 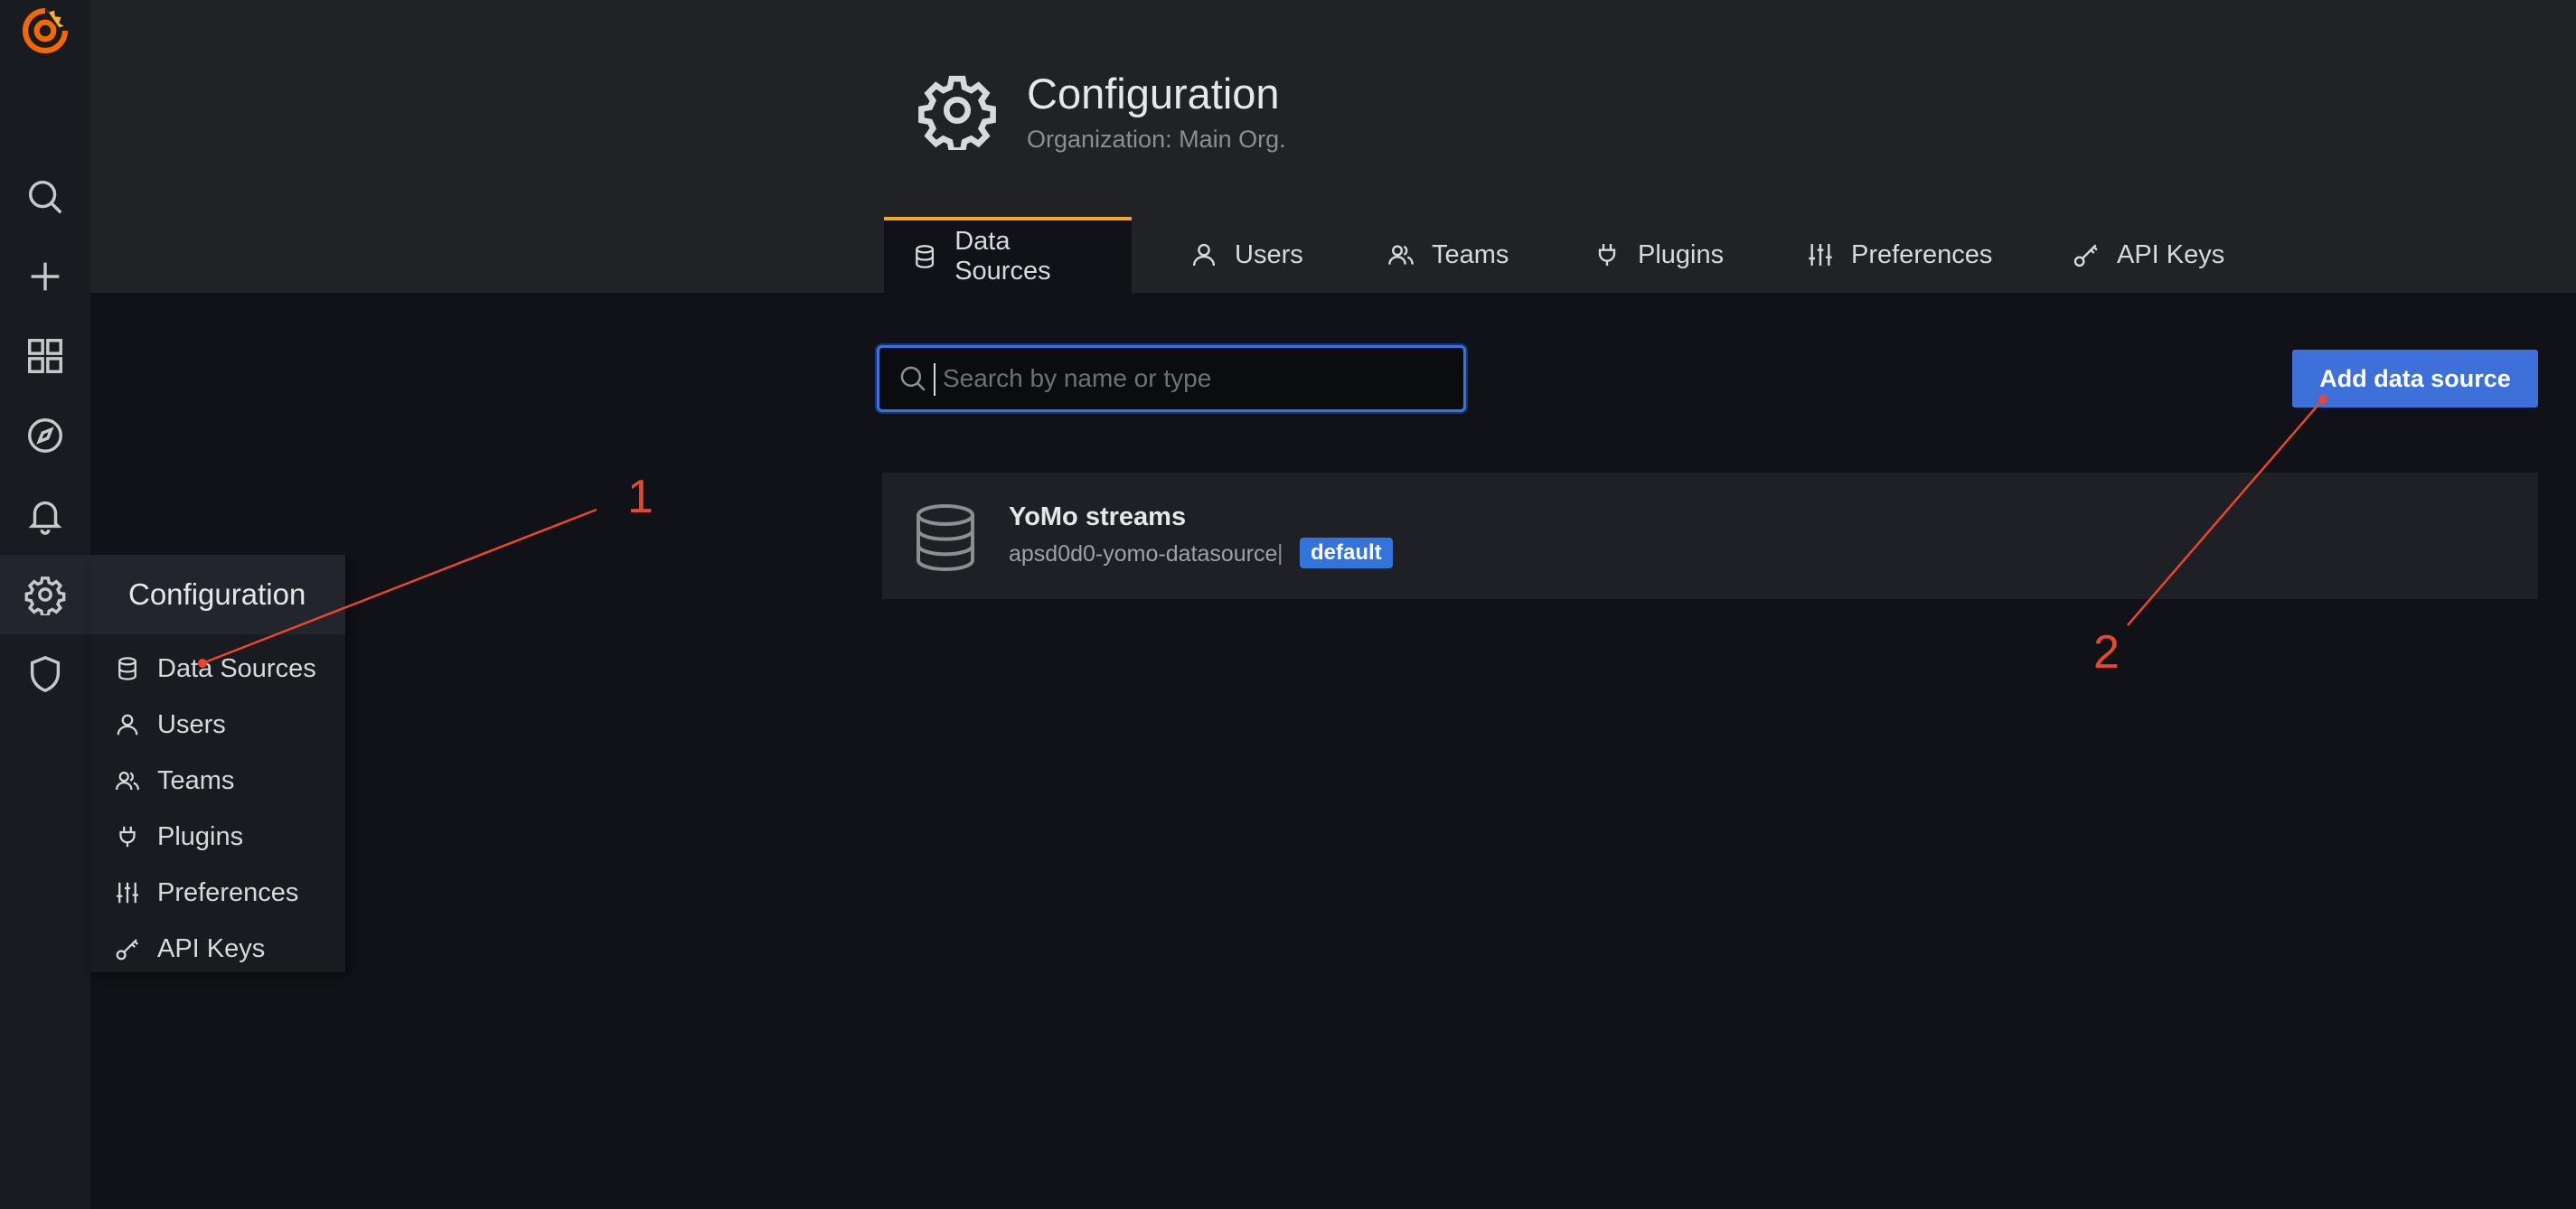 I want to click on tab-label: Data Sources, so click(x=1003, y=256).